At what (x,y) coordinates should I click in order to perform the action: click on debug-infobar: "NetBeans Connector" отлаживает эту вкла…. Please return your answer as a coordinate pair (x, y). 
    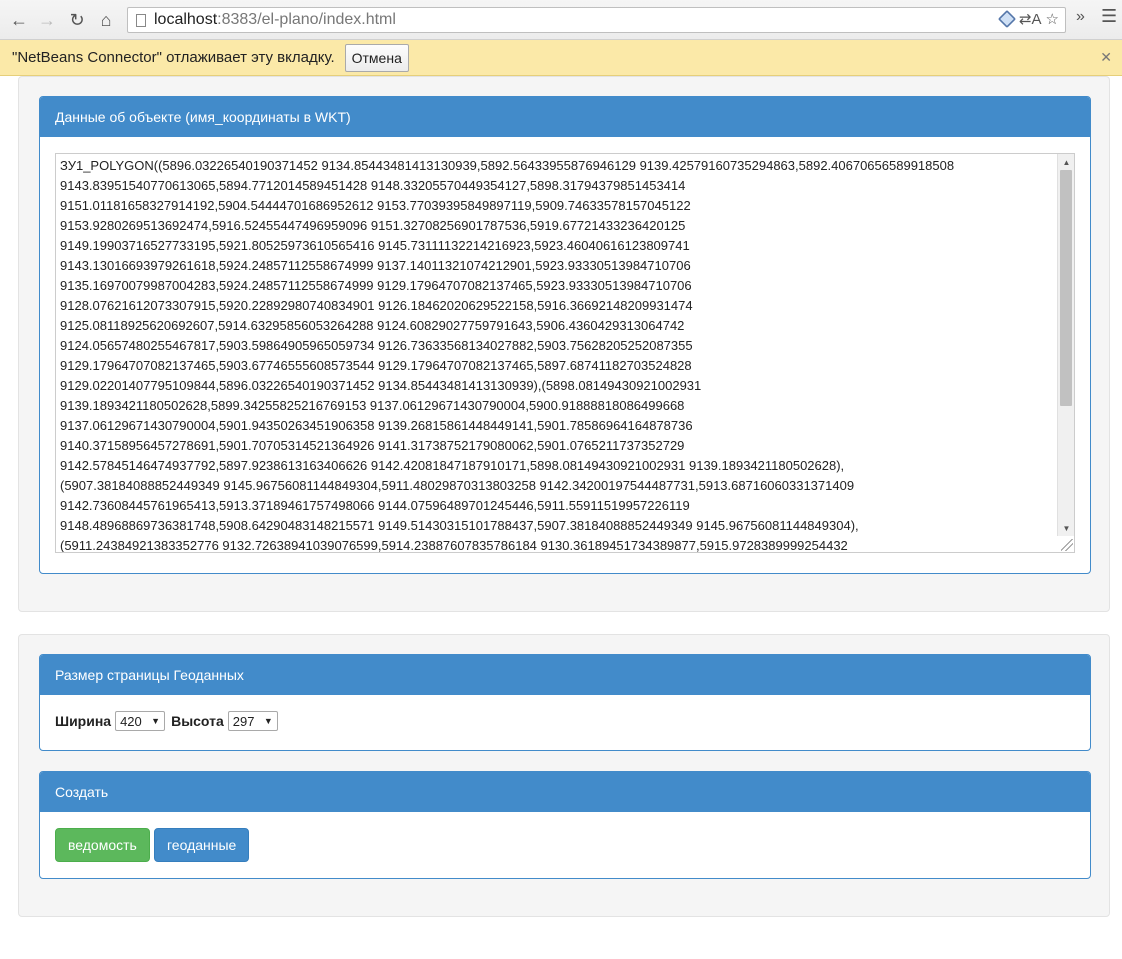
    Looking at the image, I should click on (561, 58).